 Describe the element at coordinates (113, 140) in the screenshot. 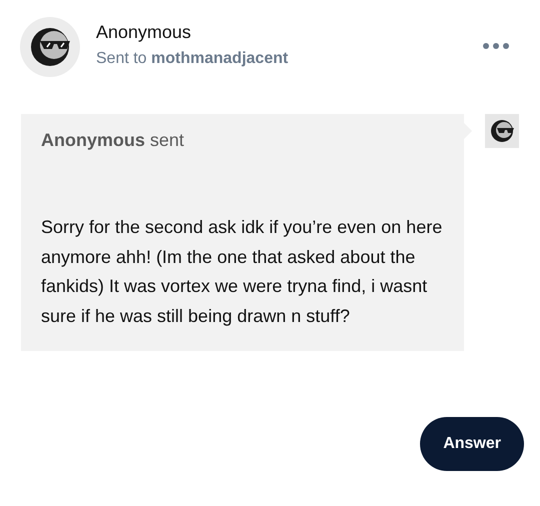

I see `message-heading: Anonymous sent` at that location.